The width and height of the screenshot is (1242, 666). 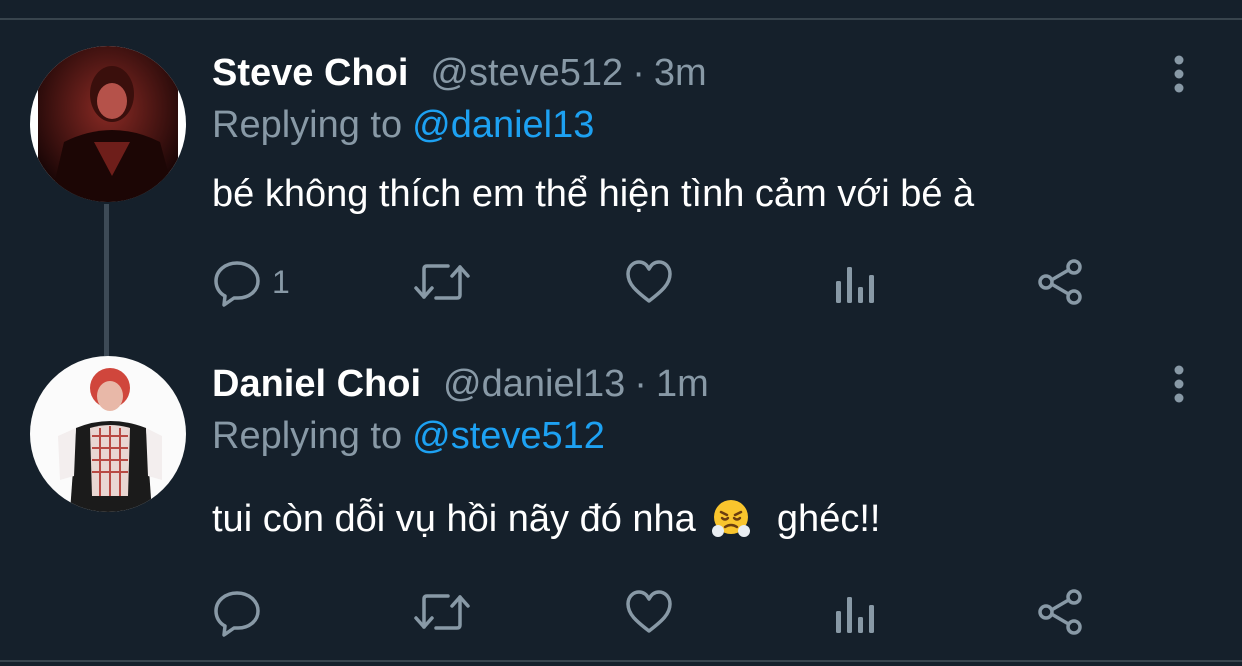 I want to click on bottom-divider, so click(x=621, y=661).